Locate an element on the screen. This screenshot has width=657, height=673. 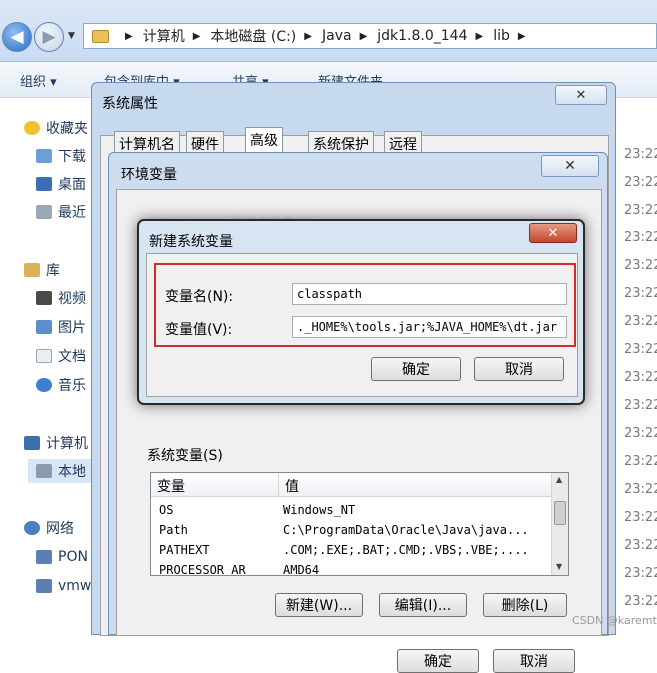
nav-item-vmw: vmw is located at coordinates (63, 586).